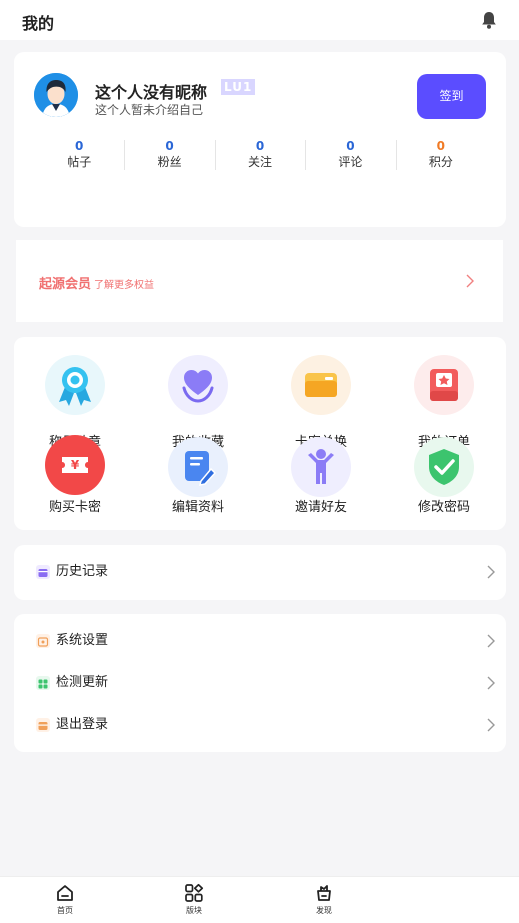  I want to click on heart-icon, so click(198, 385).